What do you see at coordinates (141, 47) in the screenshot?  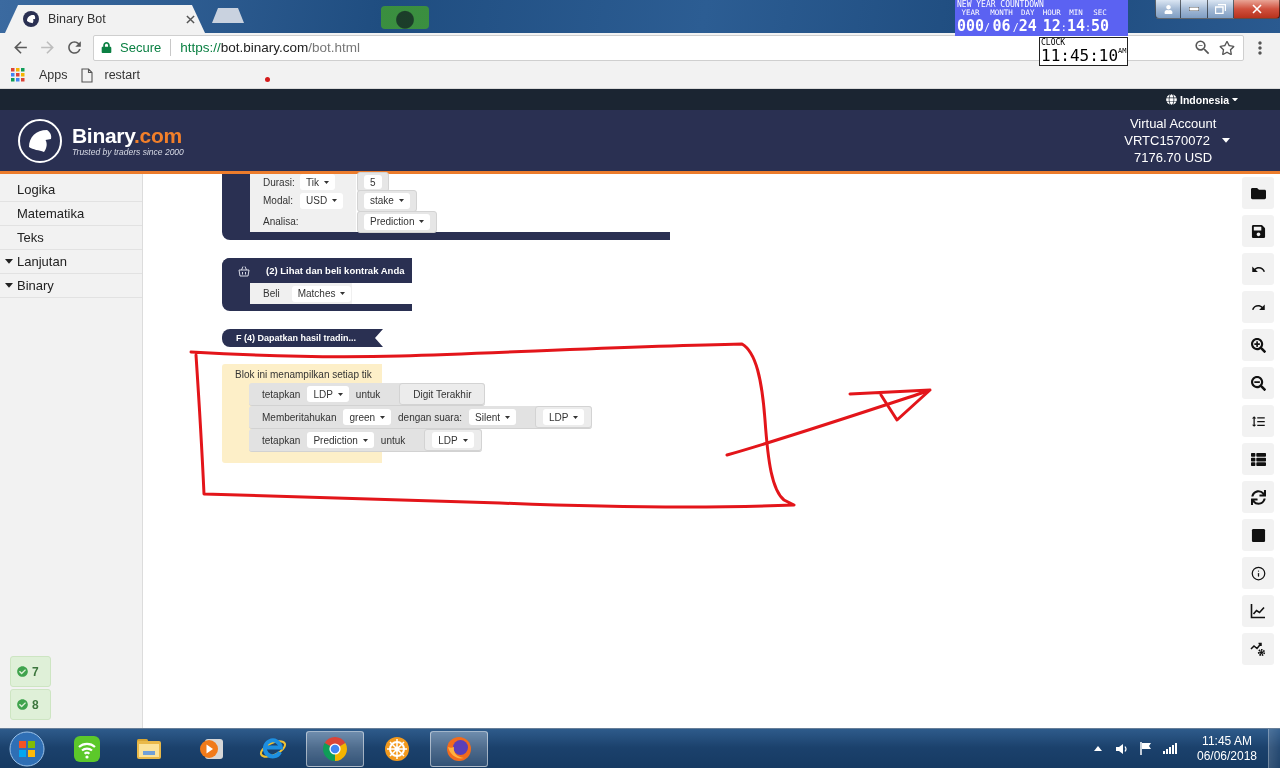 I see `security-label: Secure` at bounding box center [141, 47].